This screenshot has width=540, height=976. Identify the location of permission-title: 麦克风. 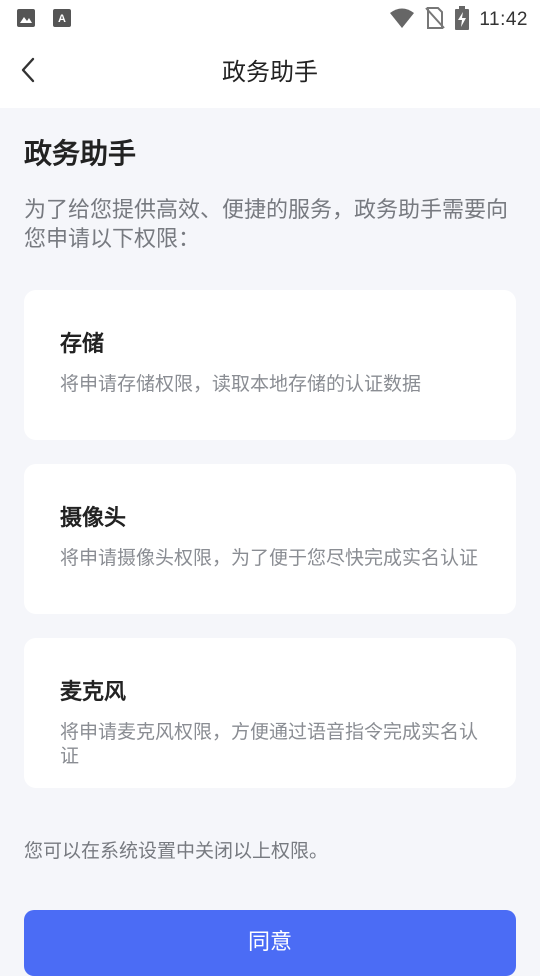
(93, 692).